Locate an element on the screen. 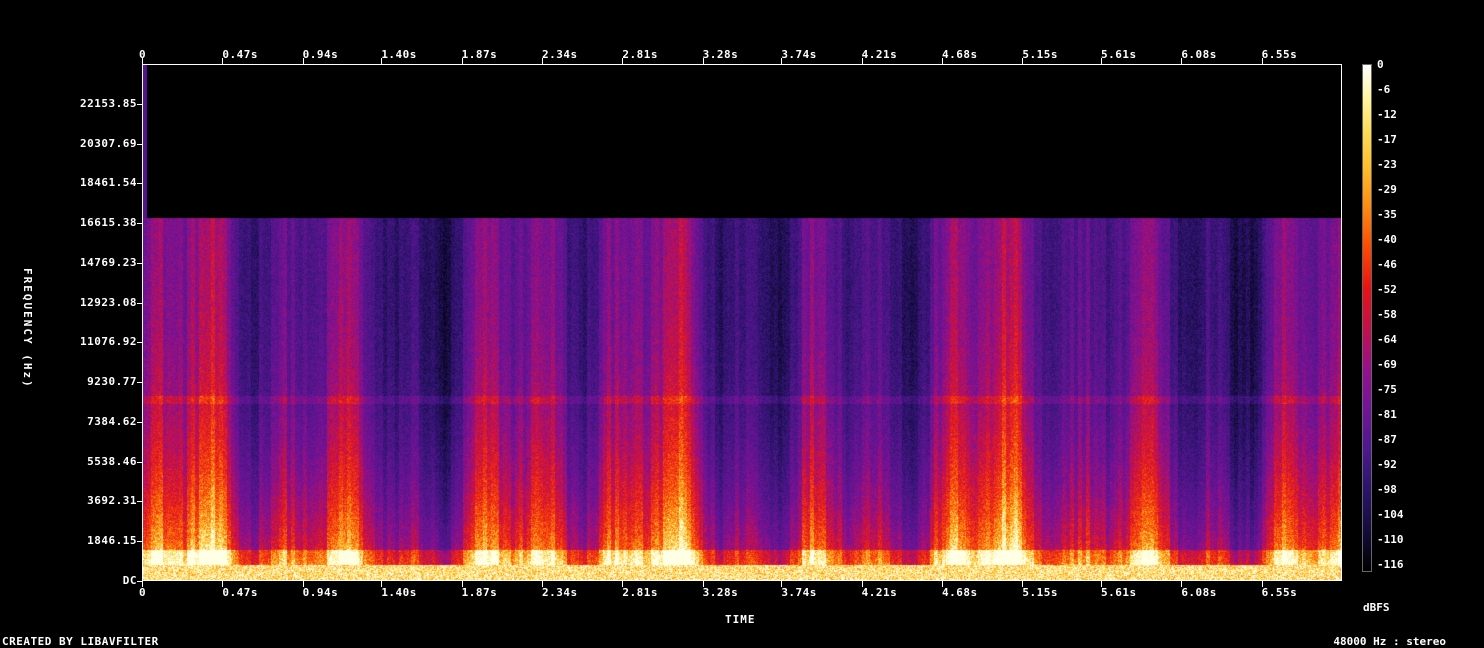 Image resolution: width=1484 pixels, height=648 pixels. colorbar-tick-label: -58 is located at coordinates (1387, 314).